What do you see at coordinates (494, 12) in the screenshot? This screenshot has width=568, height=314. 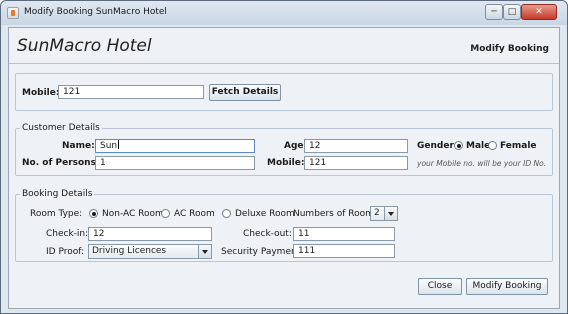 I see `minimize-button: ─` at bounding box center [494, 12].